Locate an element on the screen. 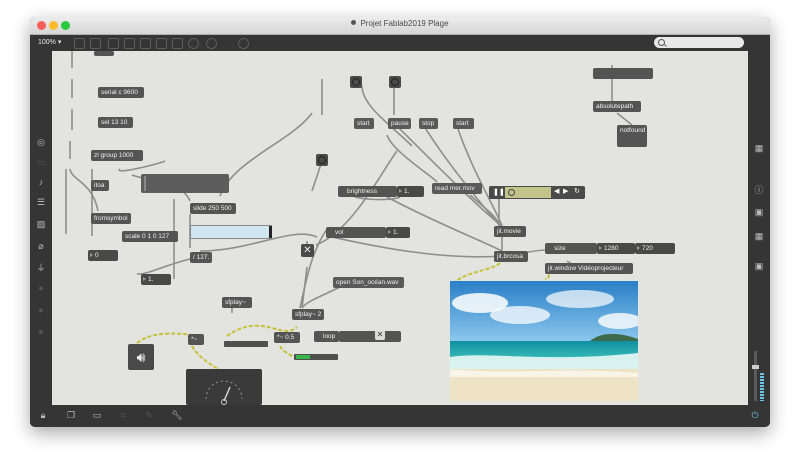  star-icon: ★ is located at coordinates (41, 332).